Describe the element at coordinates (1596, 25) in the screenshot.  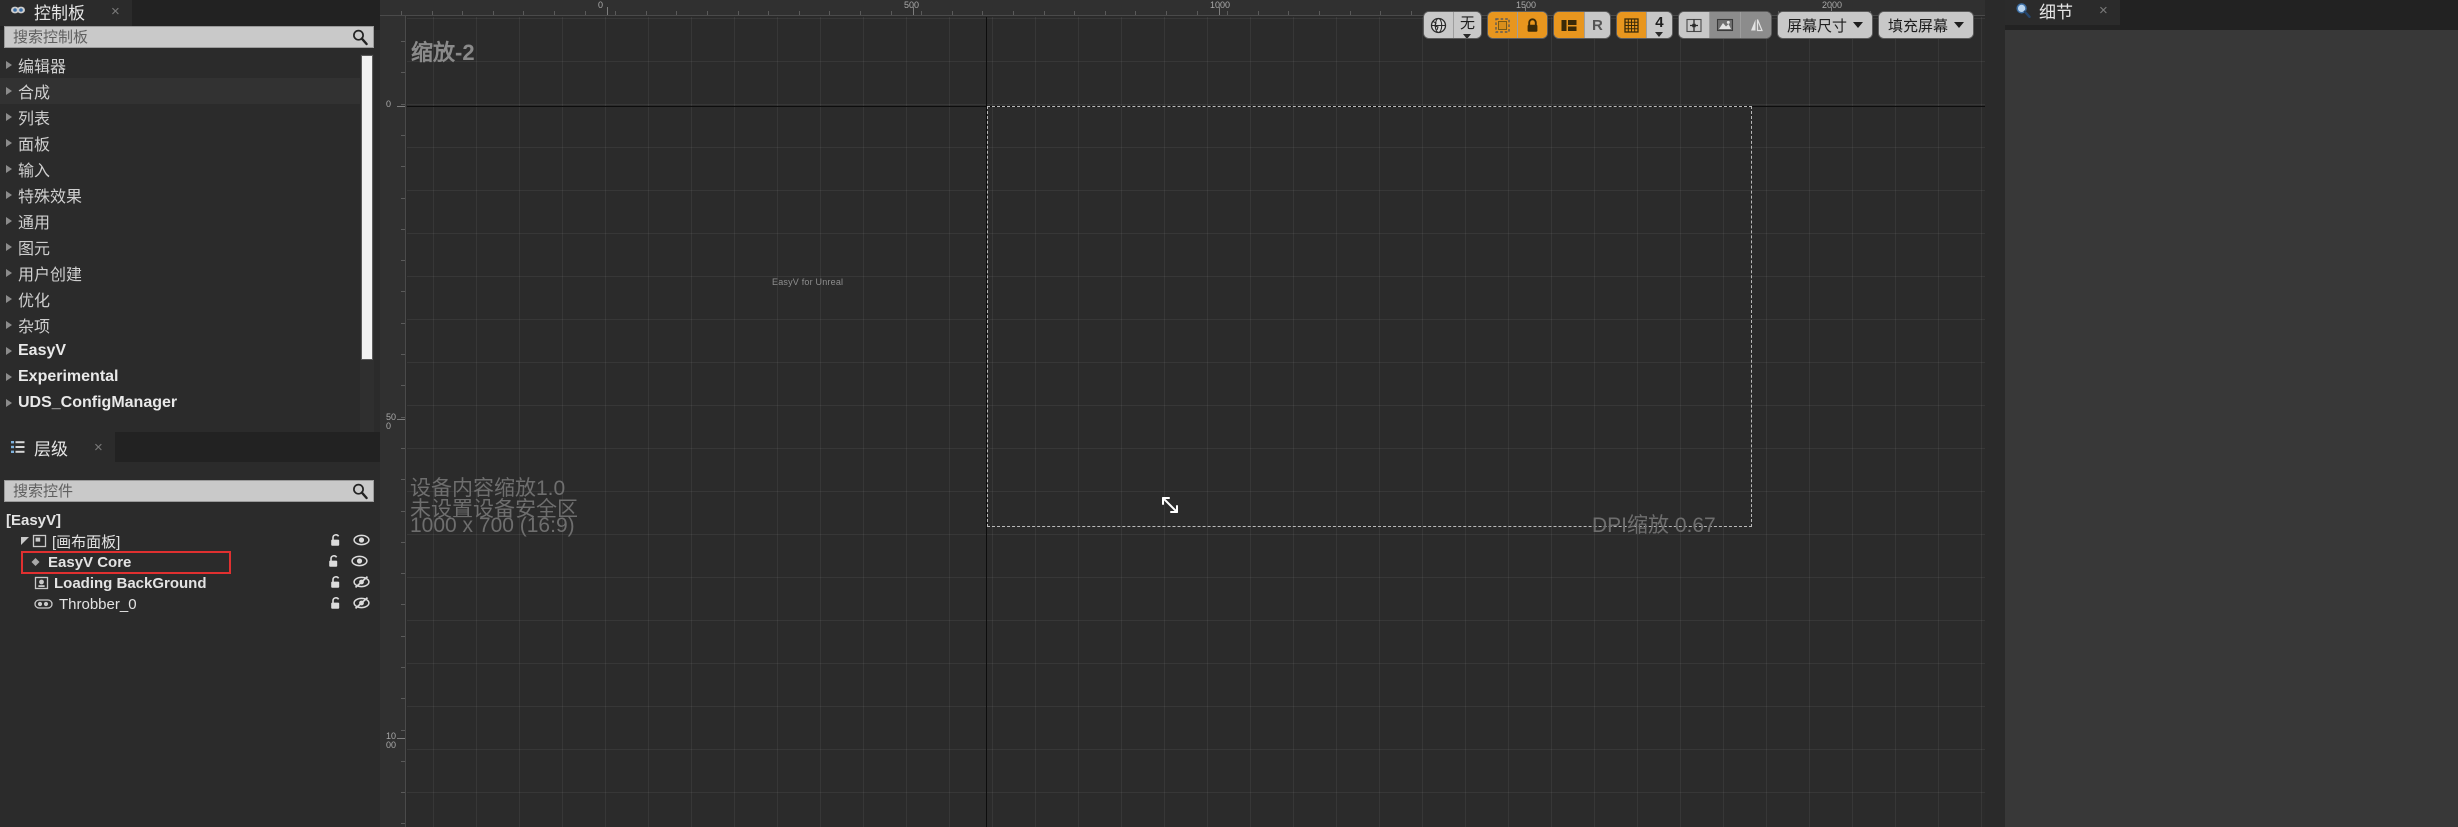
I see `respect-locks-toggle: R` at that location.